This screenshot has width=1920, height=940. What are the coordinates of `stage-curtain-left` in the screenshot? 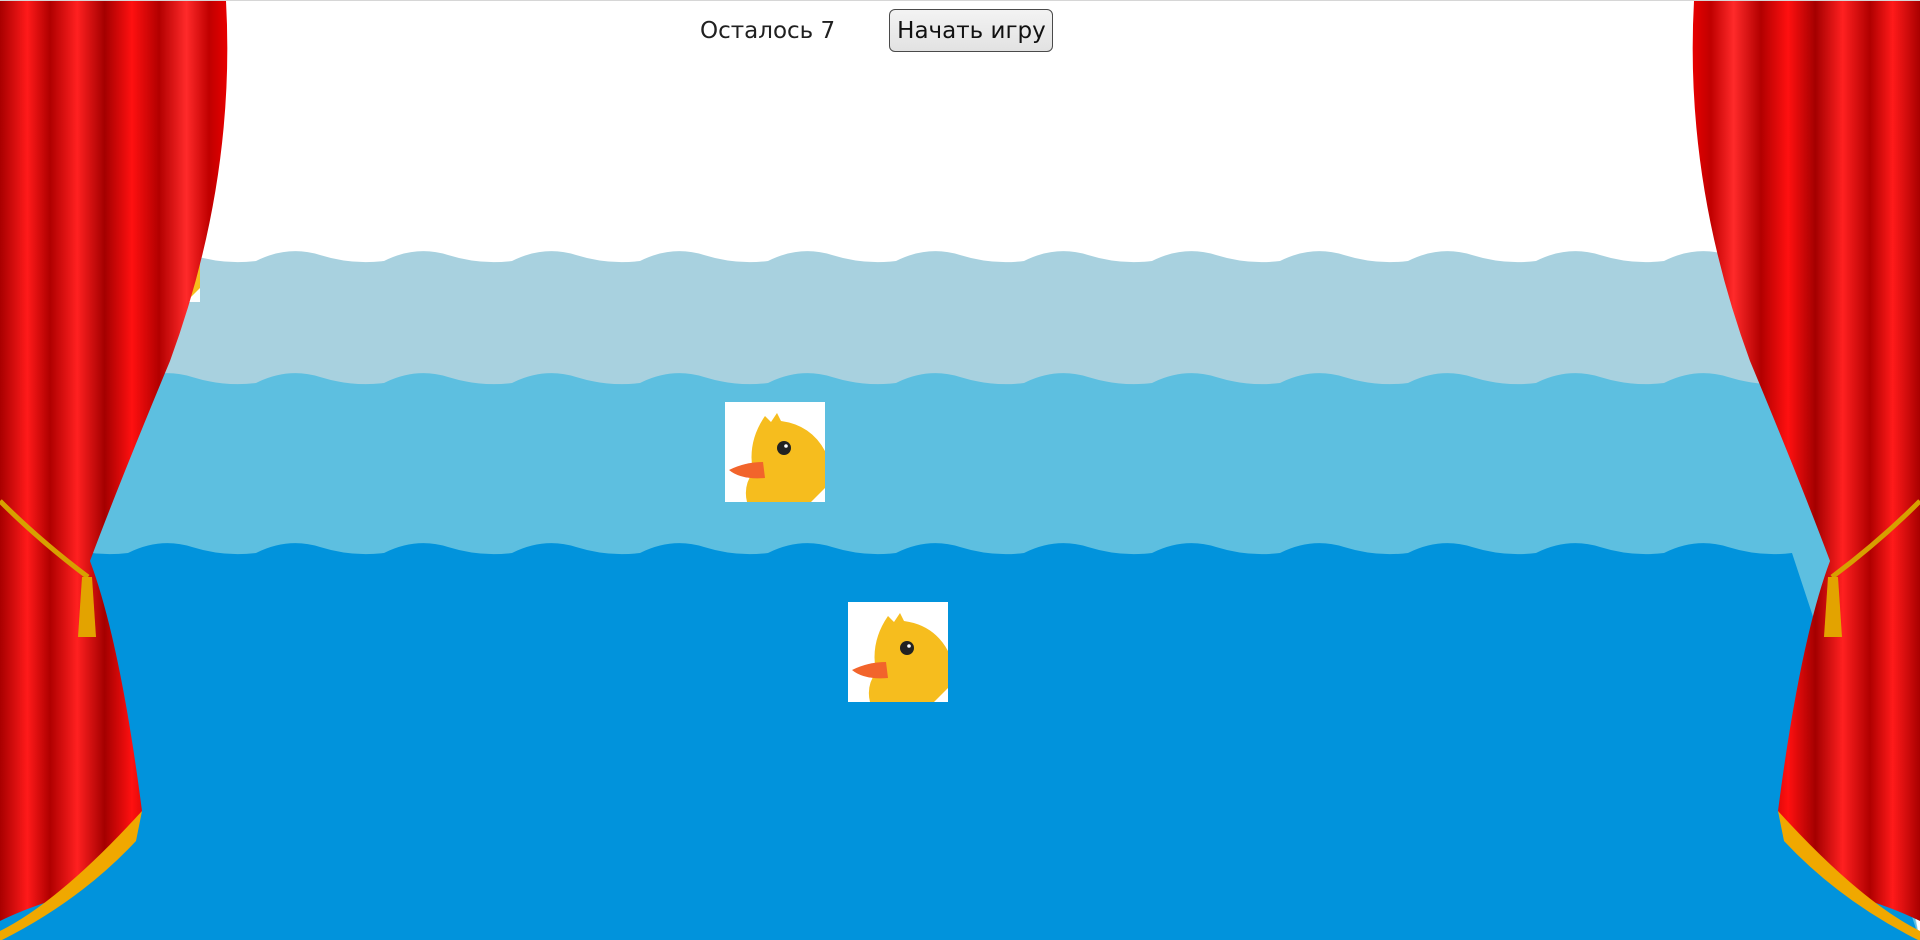 It's located at (114, 470).